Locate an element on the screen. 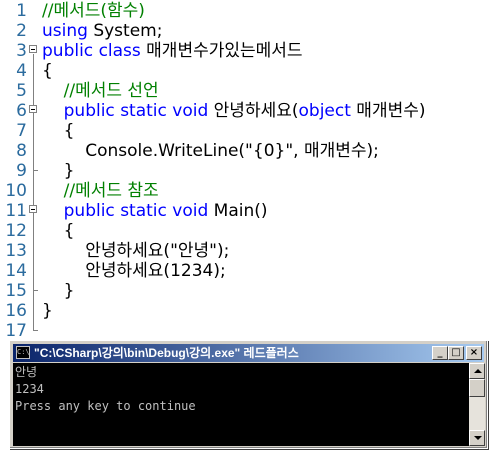 This screenshot has height=453, width=500. code-text: 매개변수가있는메서드 is located at coordinates (221, 51).